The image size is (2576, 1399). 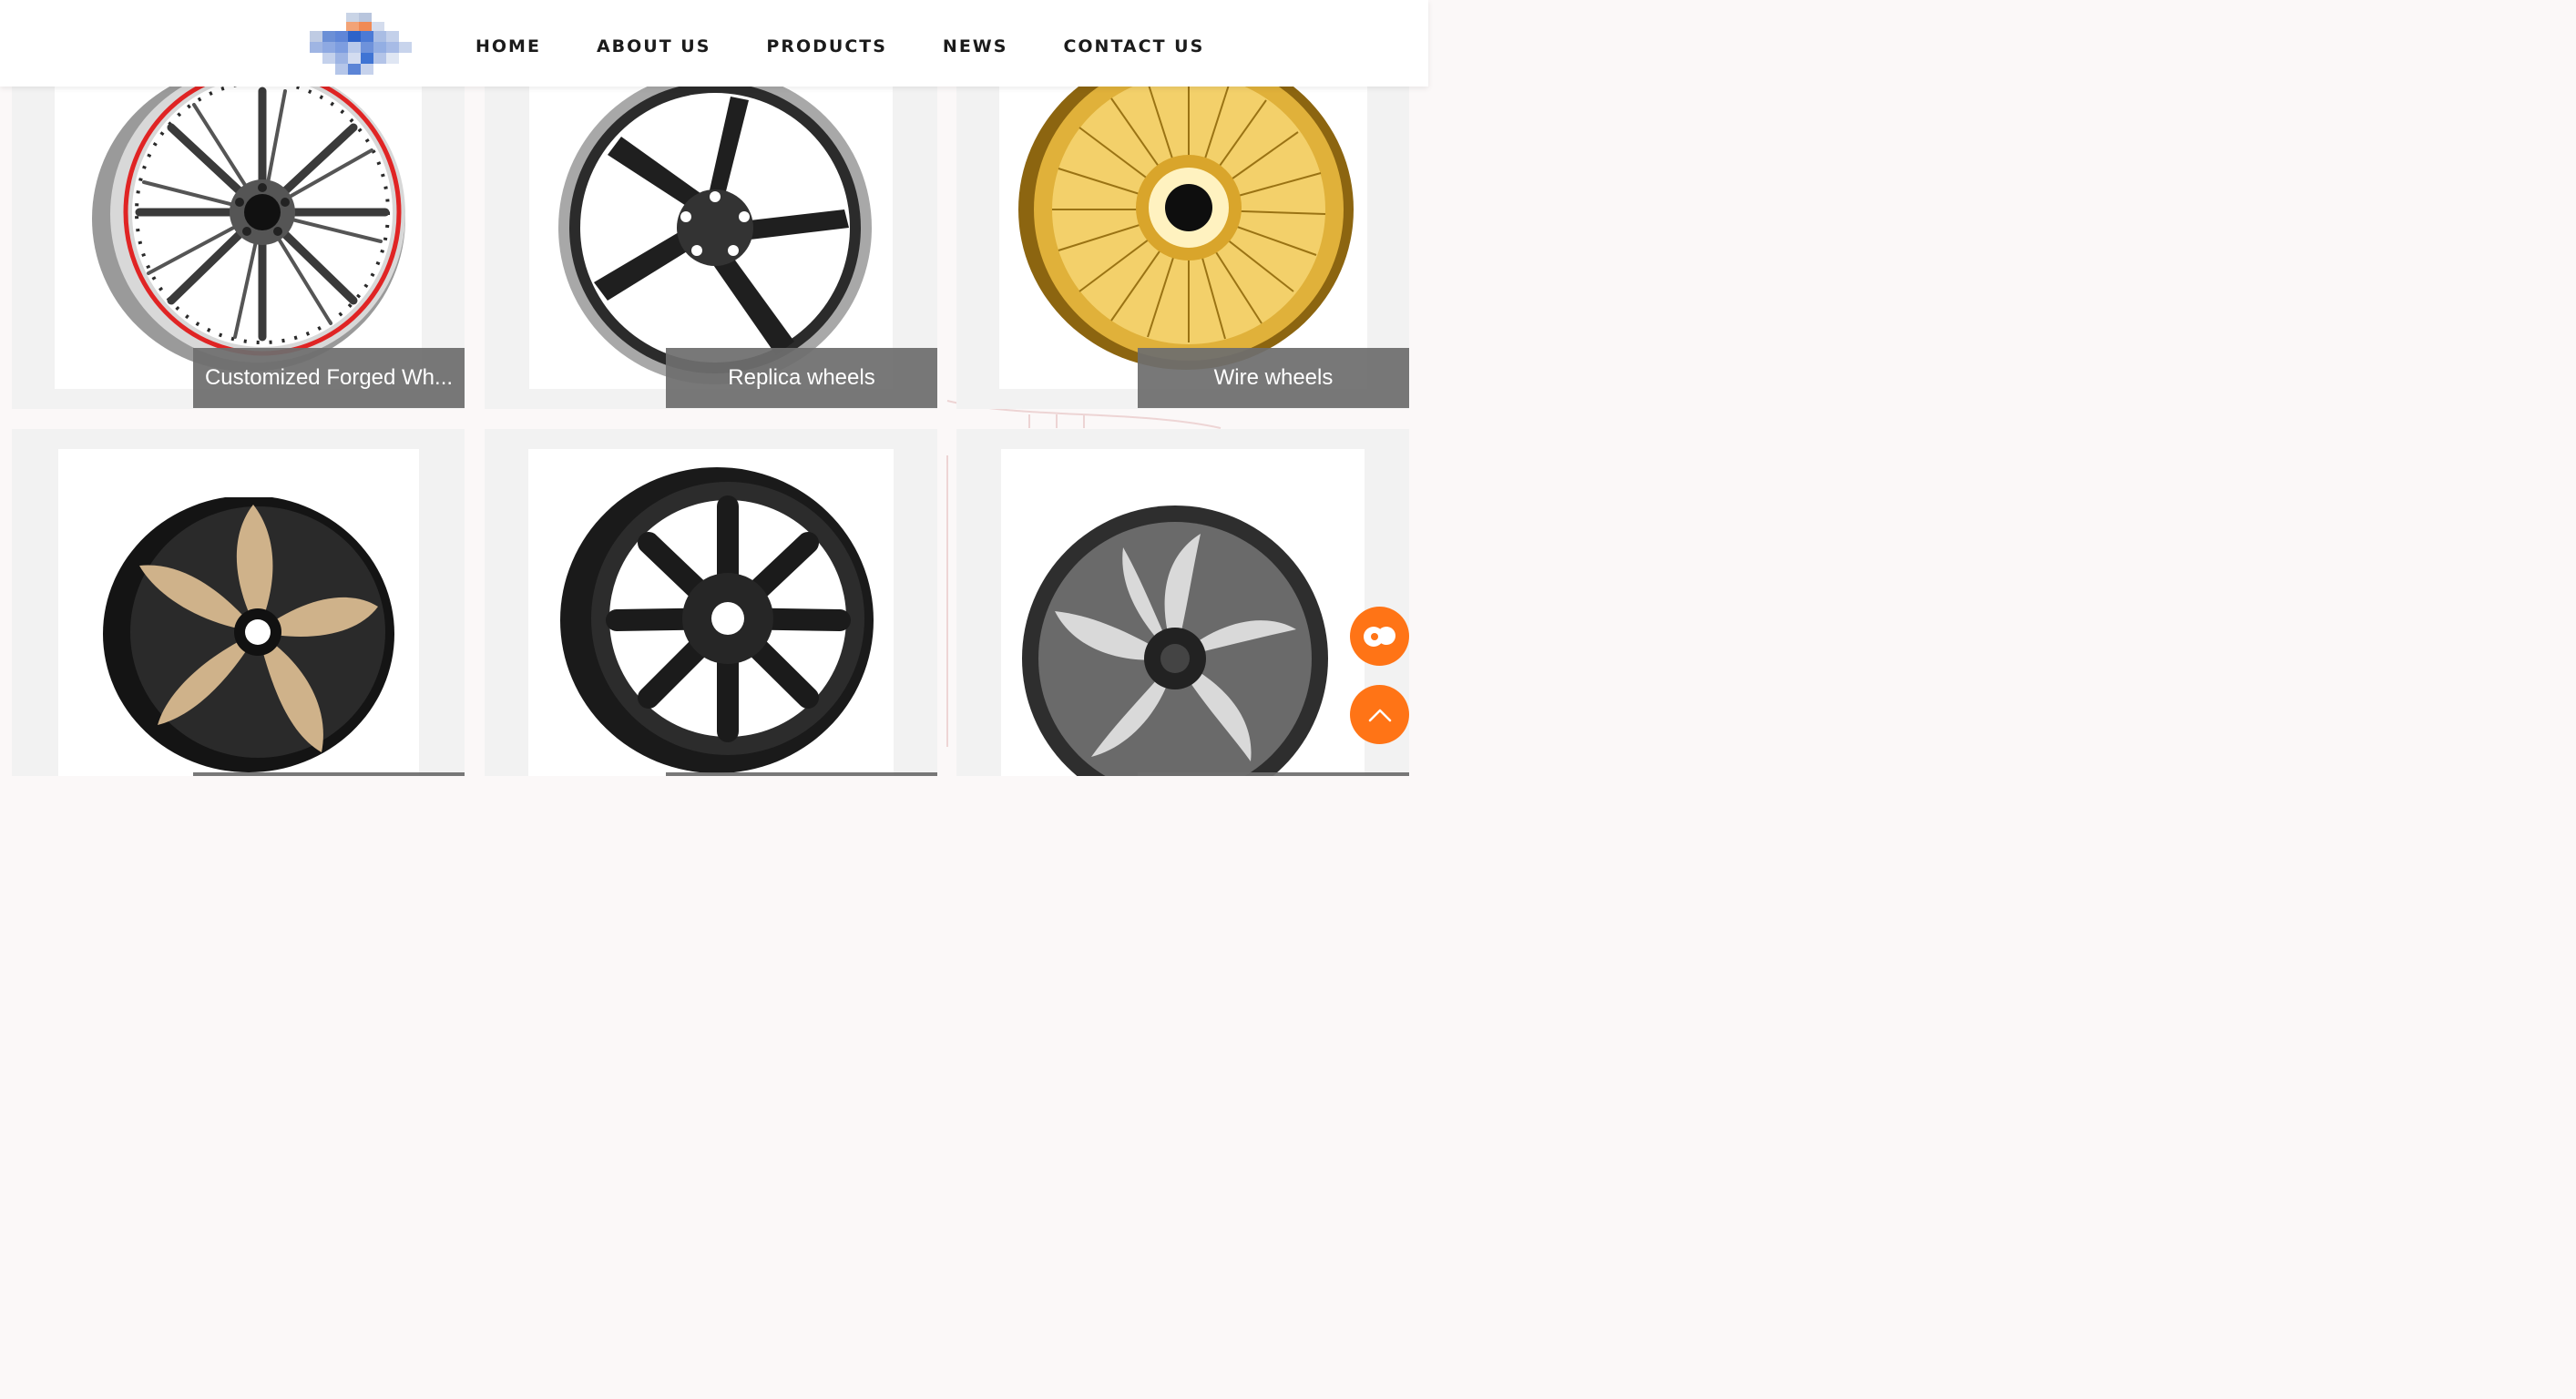 I want to click on product-card-wire-wheels: Wire wheels, so click(x=1182, y=236).